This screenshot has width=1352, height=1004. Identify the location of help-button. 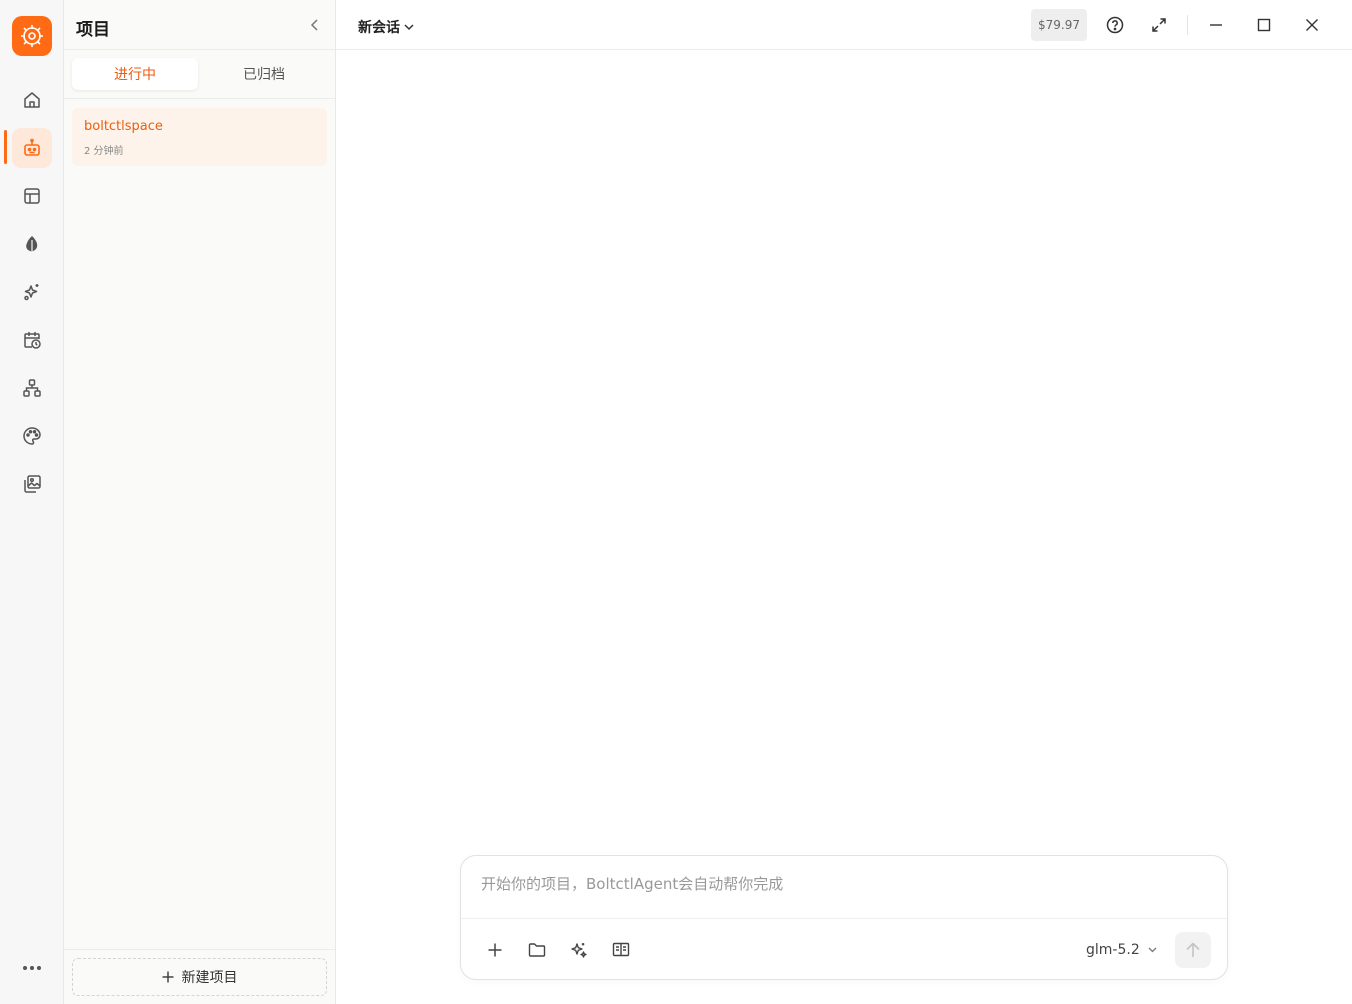
(1115, 25).